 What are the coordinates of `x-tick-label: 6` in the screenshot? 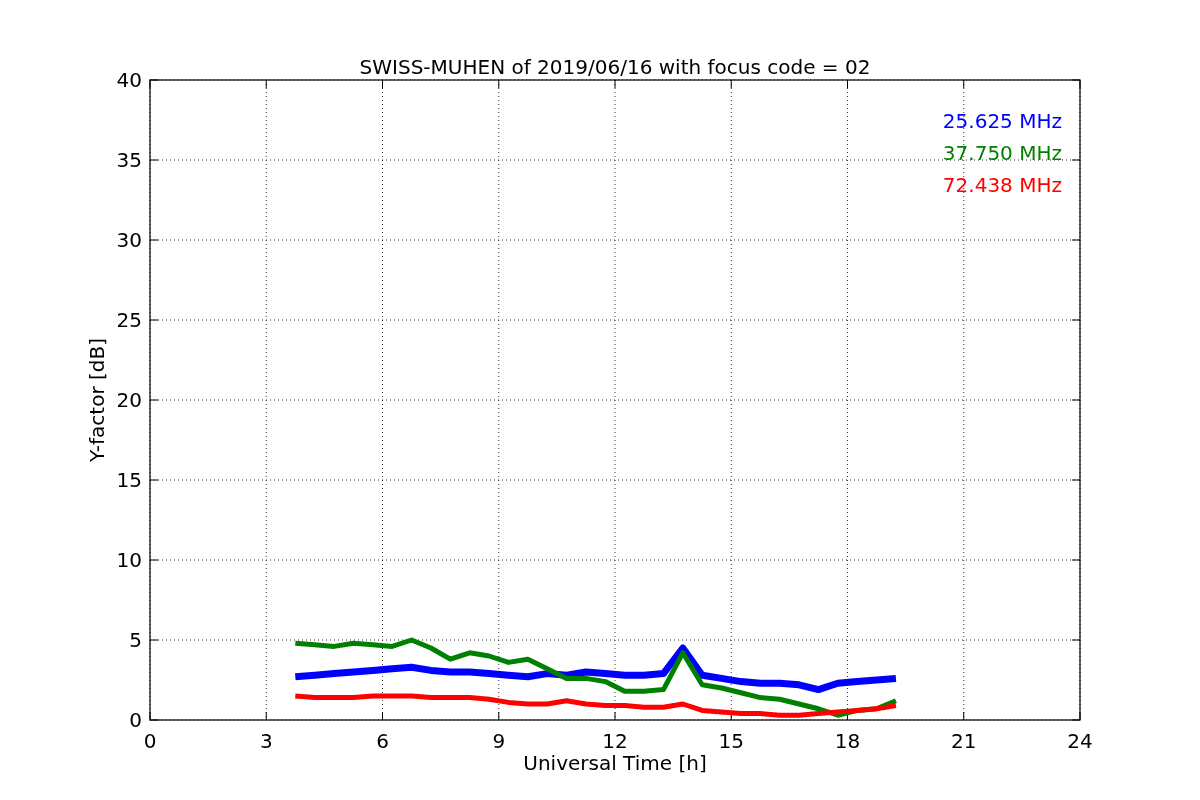 It's located at (382, 741).